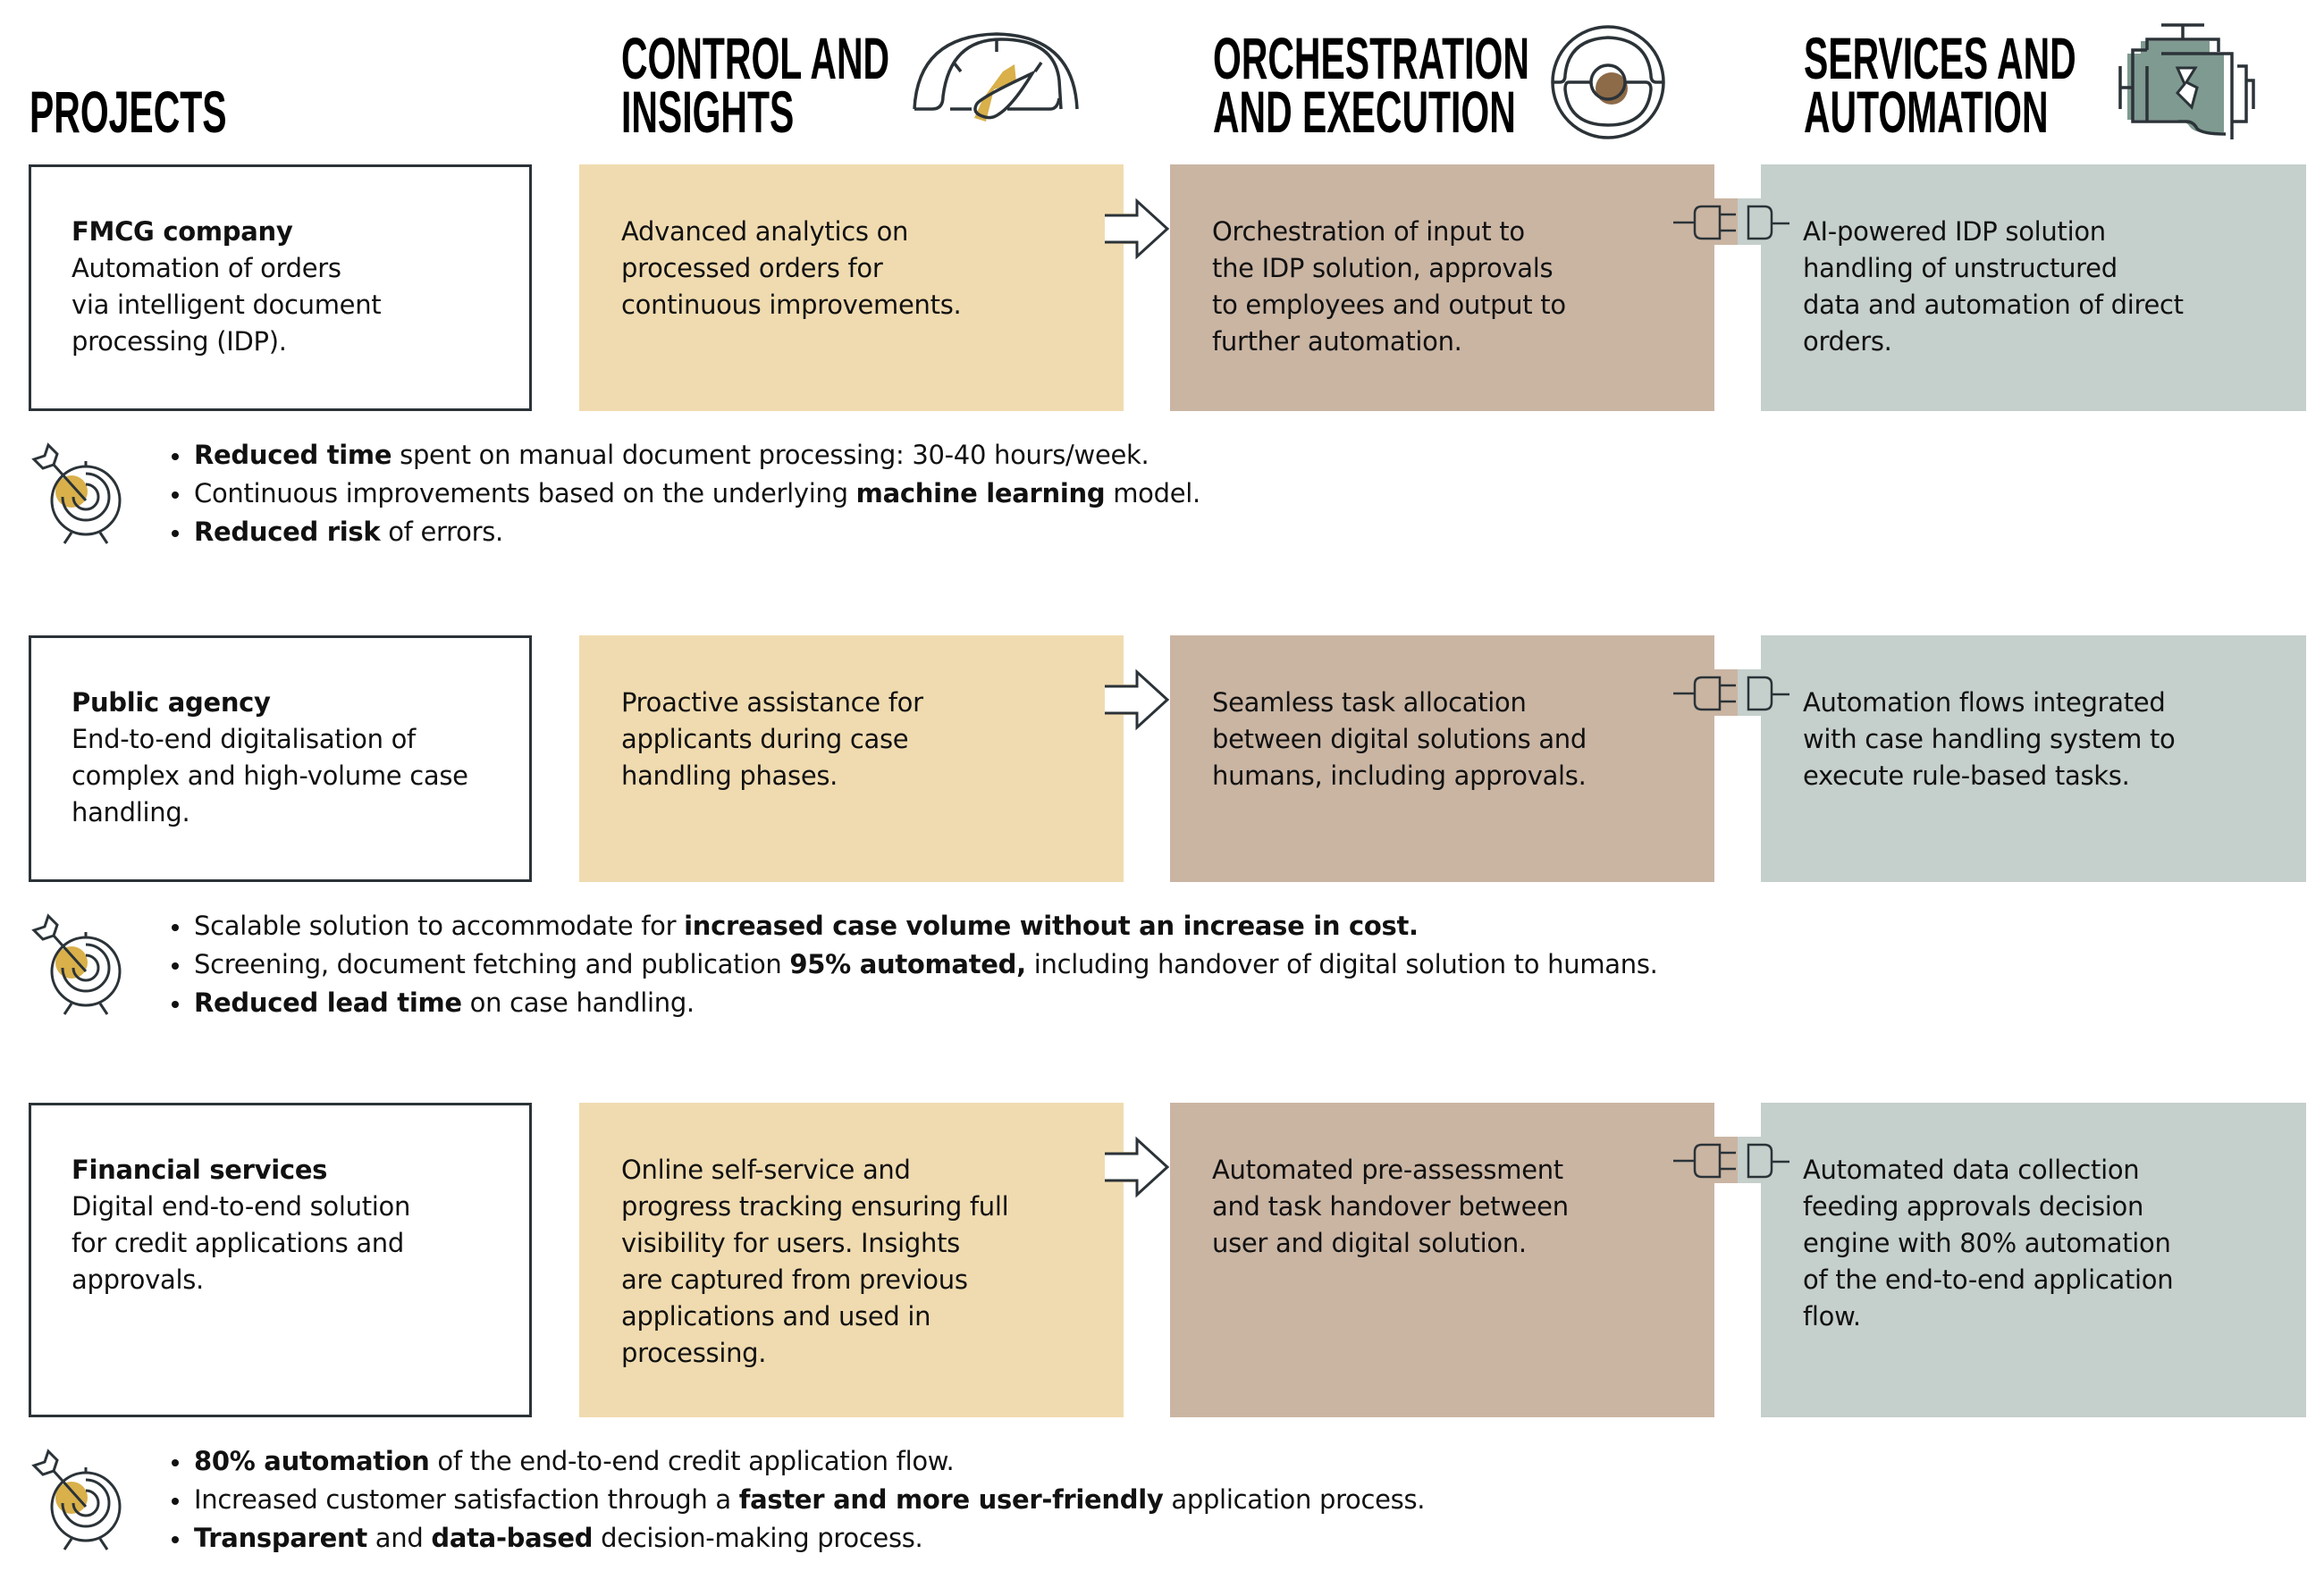 The image size is (2324, 1571). Describe the element at coordinates (708, 112) in the screenshot. I see `heading-line: INSIGHTS` at that location.